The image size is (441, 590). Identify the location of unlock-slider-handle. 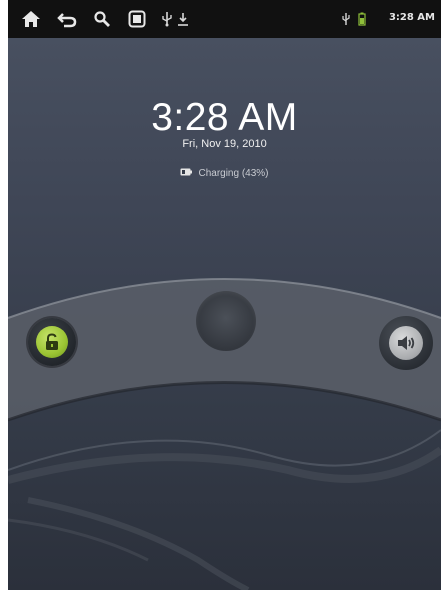
(226, 321).